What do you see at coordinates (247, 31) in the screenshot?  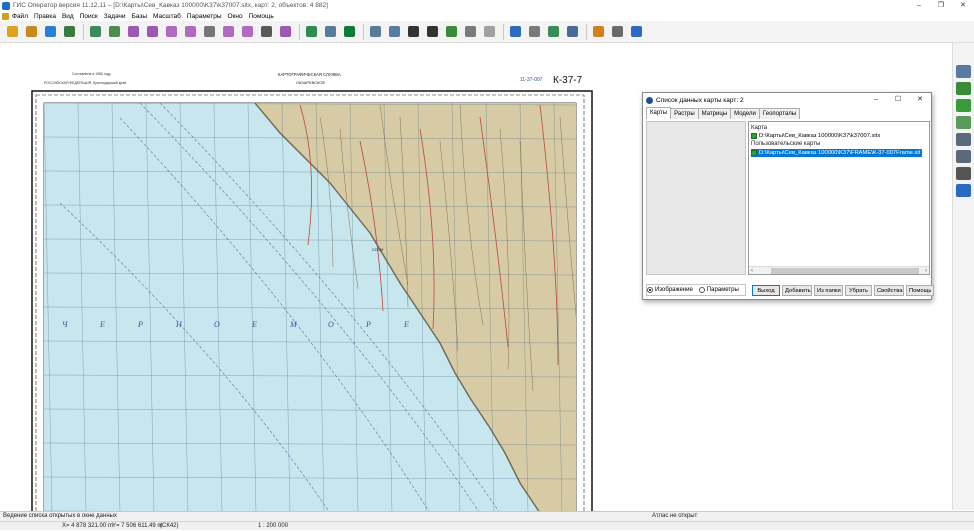 I see `pen-delete-icon` at bounding box center [247, 31].